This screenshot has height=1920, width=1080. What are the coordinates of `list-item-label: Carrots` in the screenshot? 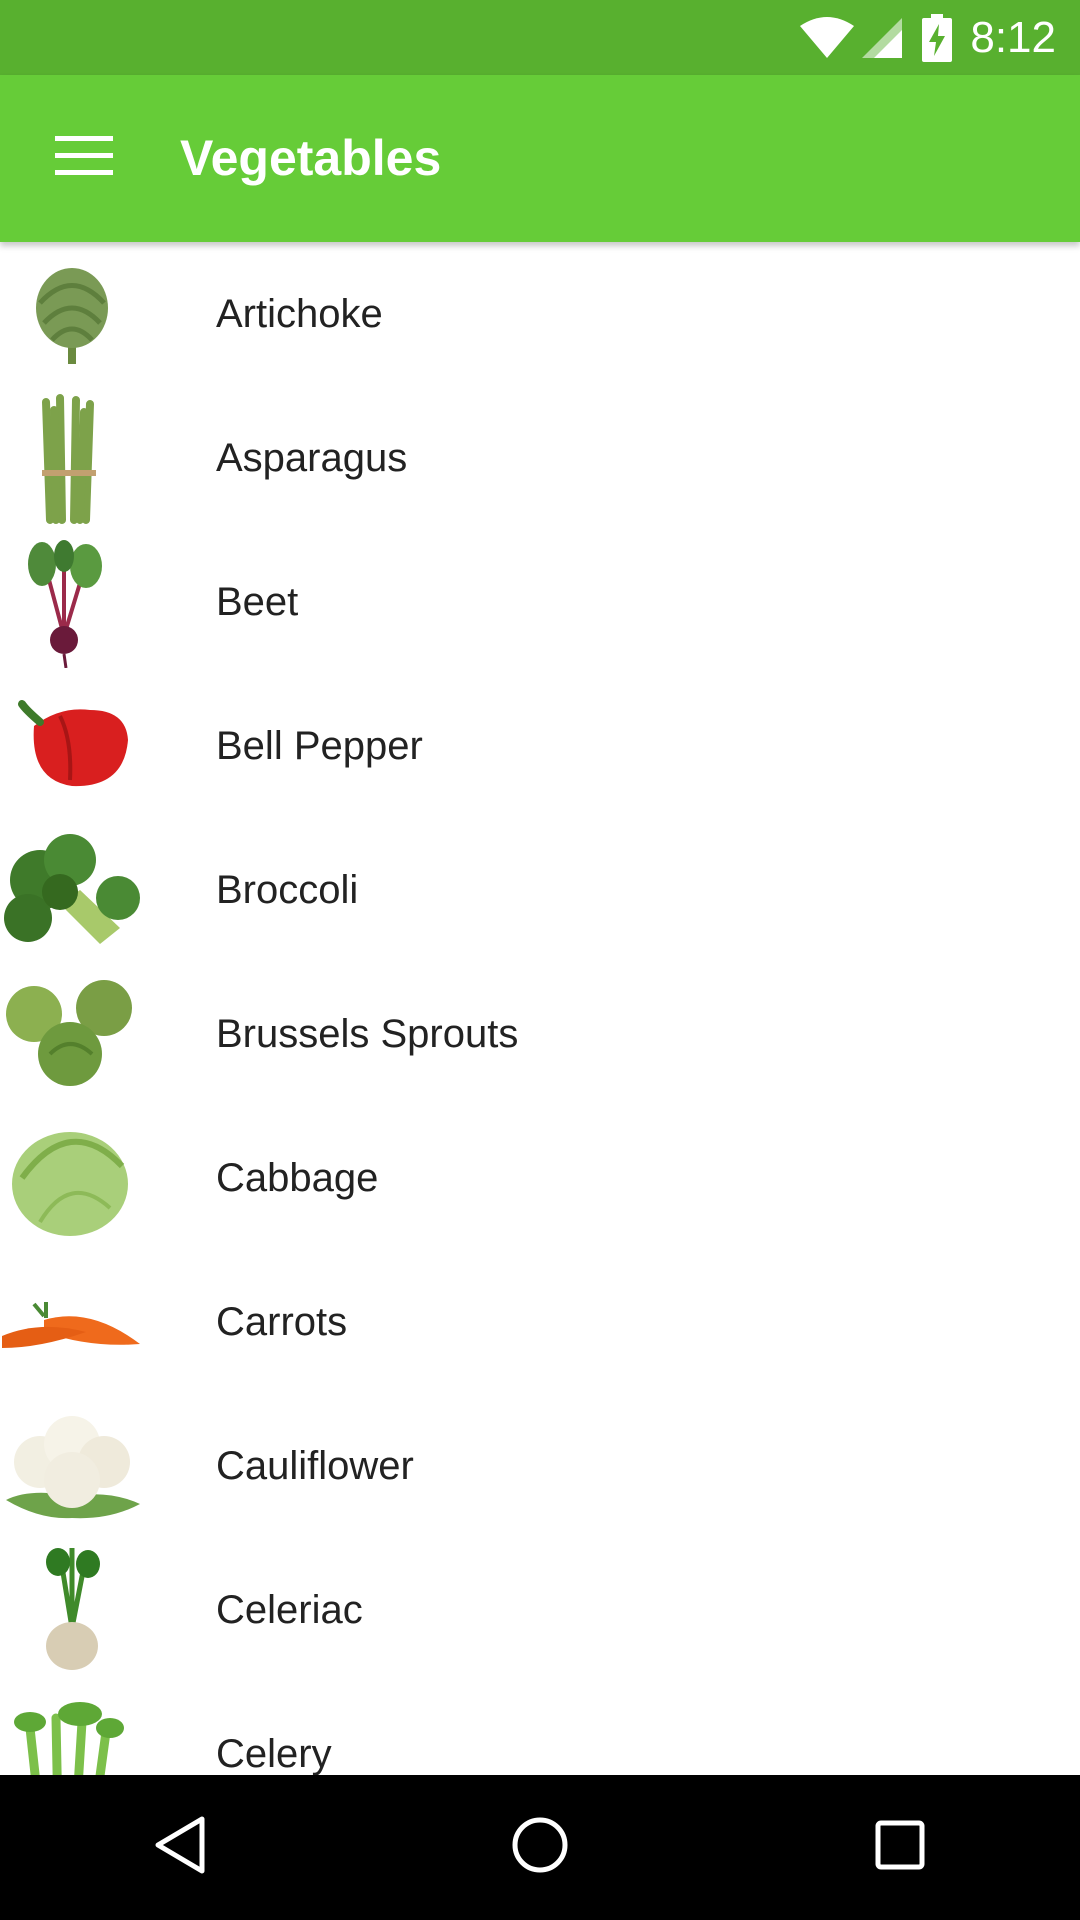 It's located at (282, 1322).